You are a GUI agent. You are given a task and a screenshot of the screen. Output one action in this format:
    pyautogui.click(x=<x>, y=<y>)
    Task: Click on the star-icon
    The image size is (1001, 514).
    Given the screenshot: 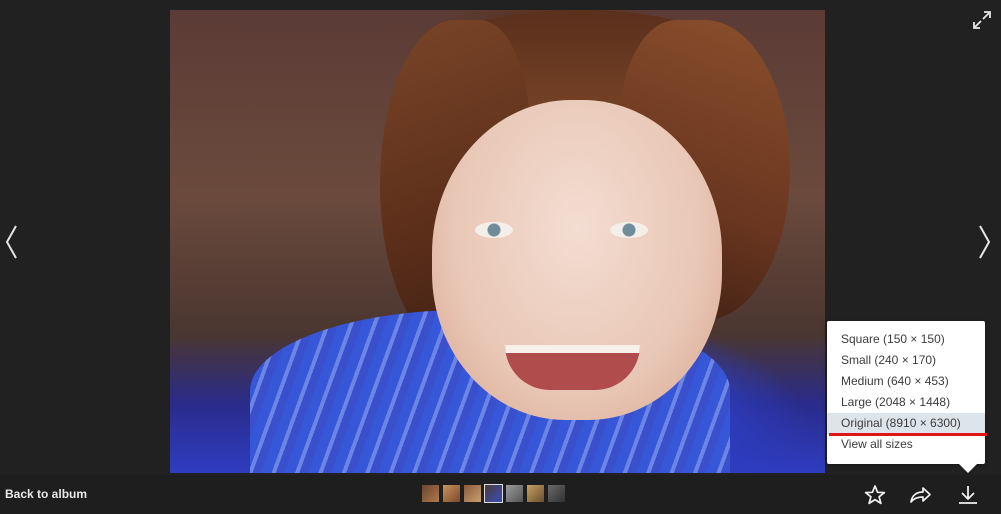 What is the action you would take?
    pyautogui.click(x=875, y=495)
    